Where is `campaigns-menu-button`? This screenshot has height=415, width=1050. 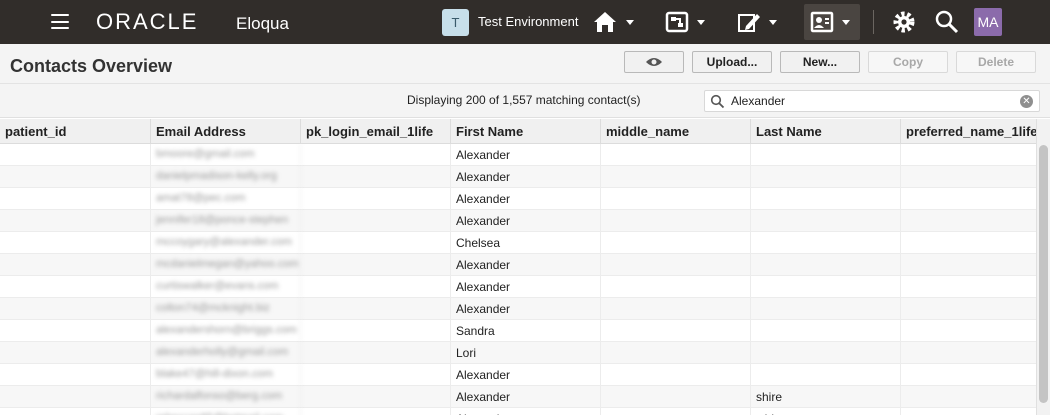
campaigns-menu-button is located at coordinates (685, 22).